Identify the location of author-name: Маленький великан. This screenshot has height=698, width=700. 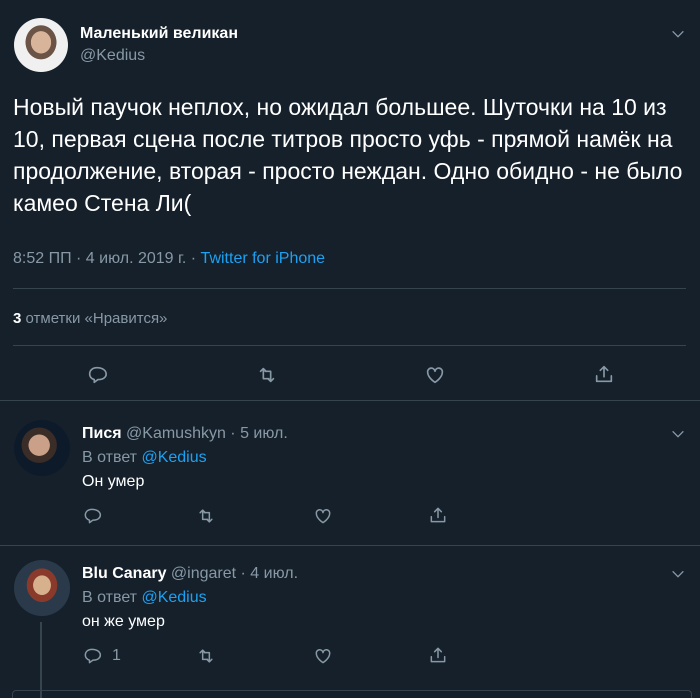
(159, 34).